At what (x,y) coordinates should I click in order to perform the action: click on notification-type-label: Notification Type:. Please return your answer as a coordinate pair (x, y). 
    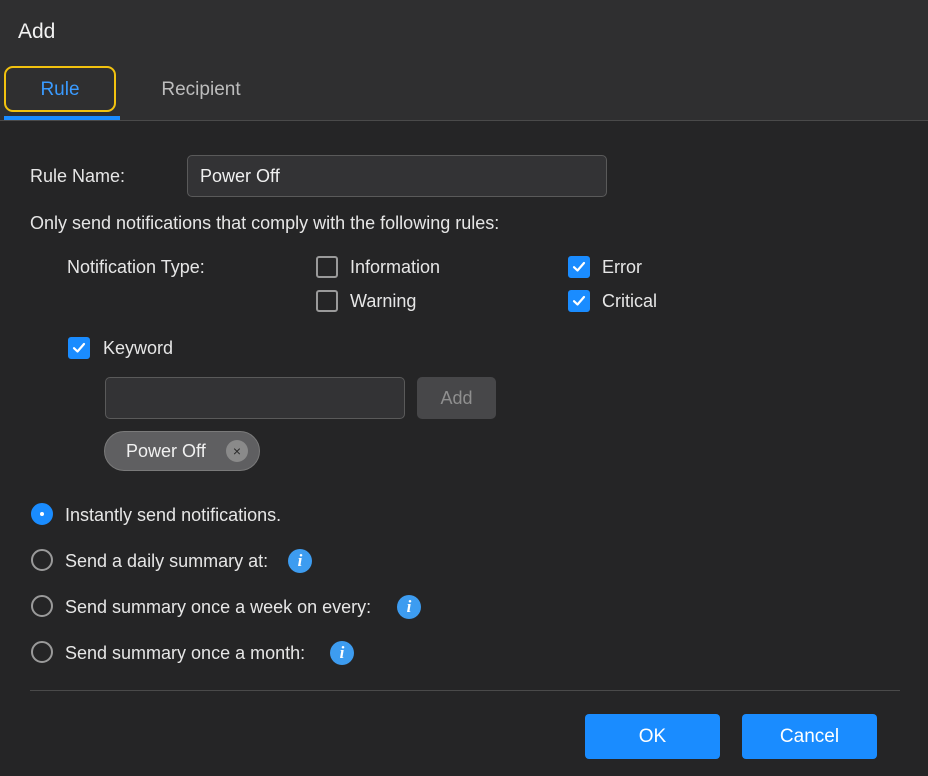
    Looking at the image, I should click on (136, 267).